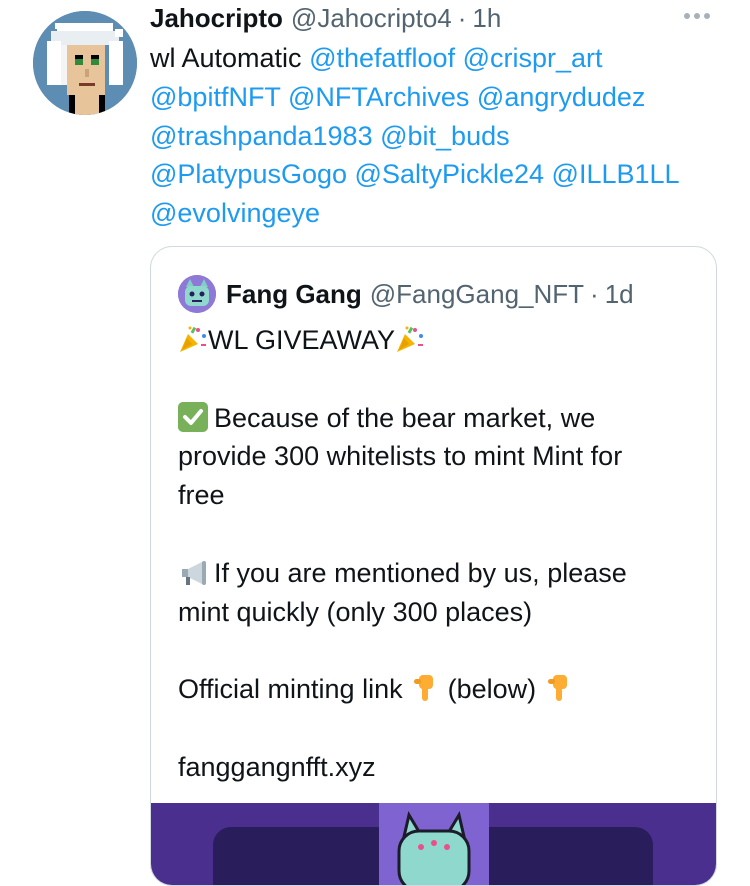 The height and width of the screenshot is (886, 750). Describe the element at coordinates (355, 611) in the screenshot. I see `mention-line-2: mint quickly (only 300 places)` at that location.